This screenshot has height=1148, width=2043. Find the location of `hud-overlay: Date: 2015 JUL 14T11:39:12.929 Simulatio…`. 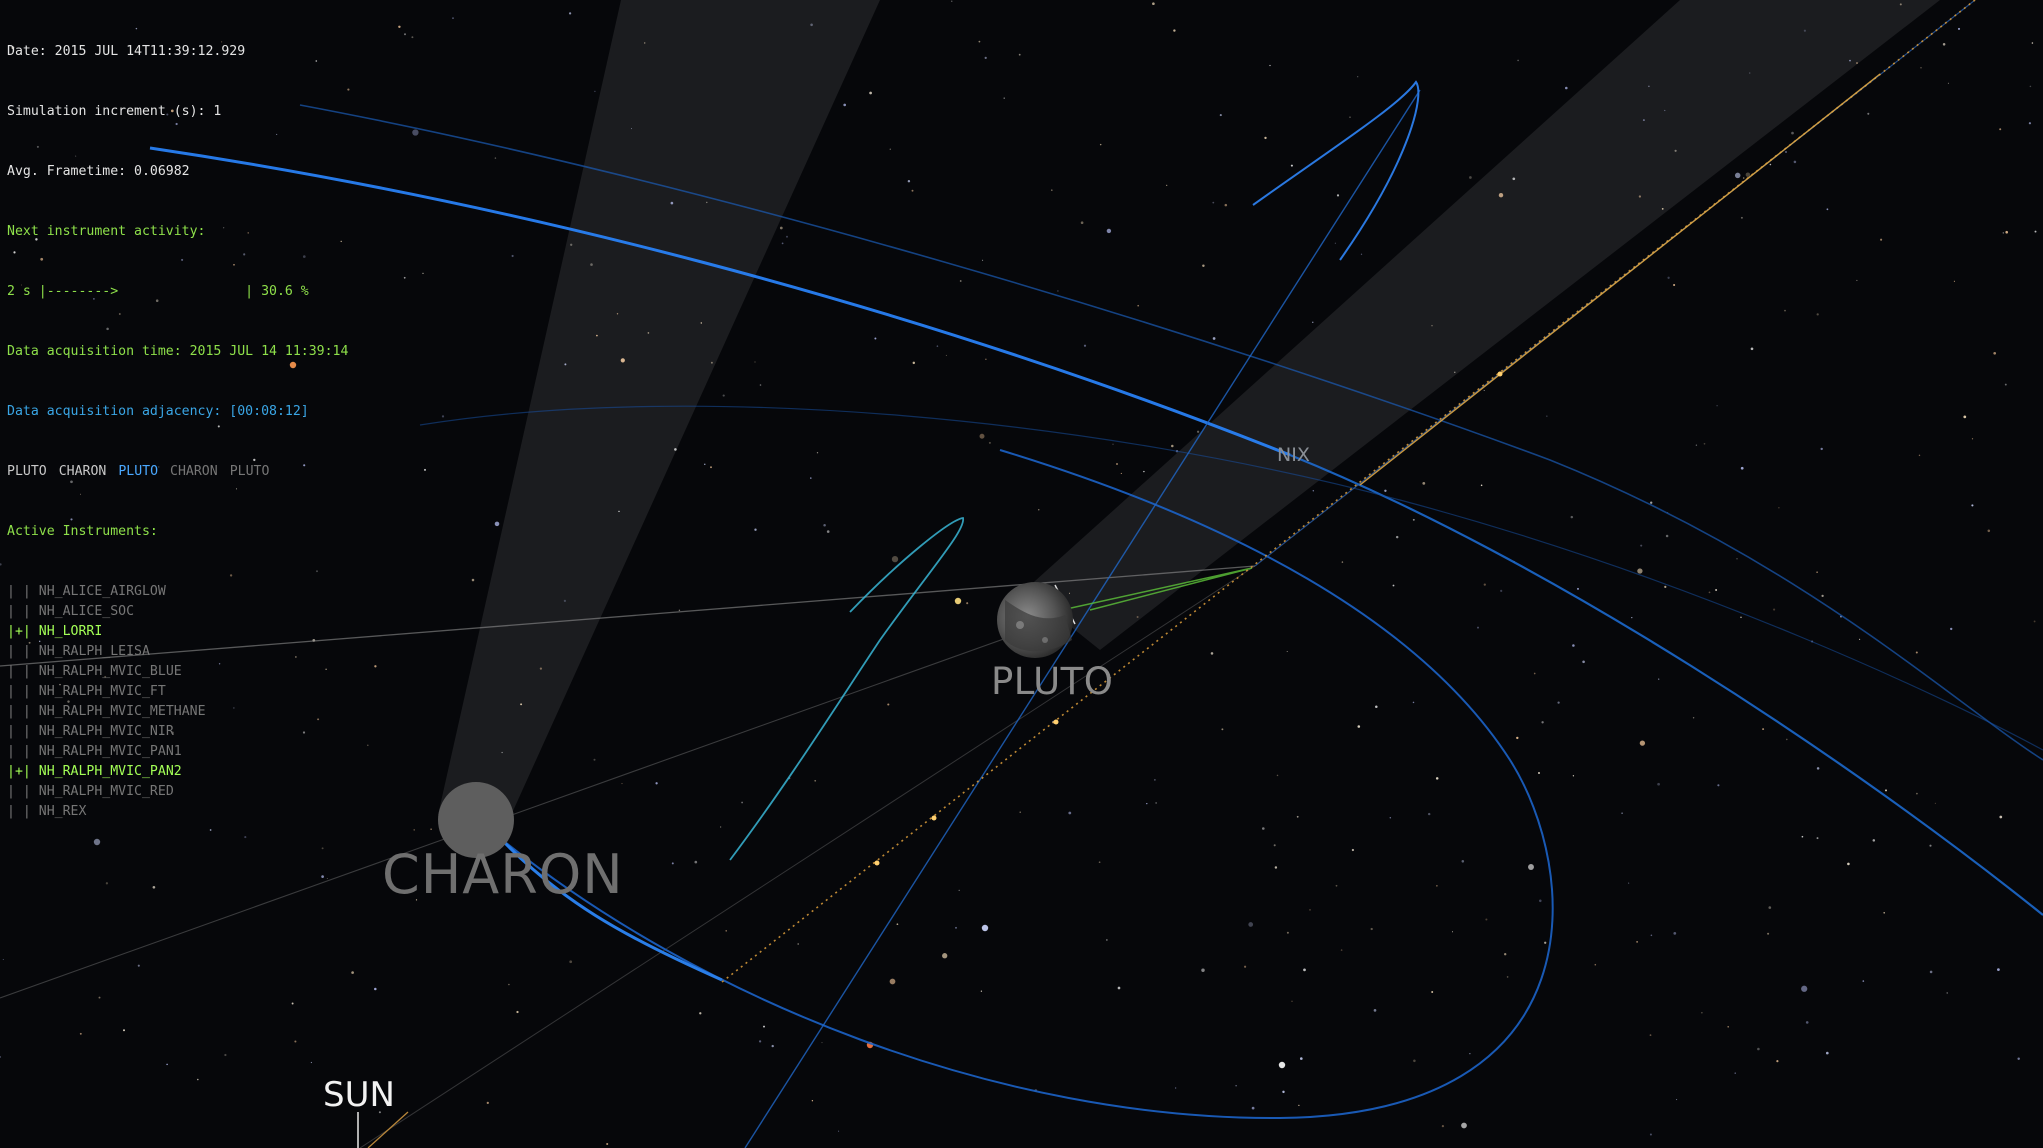

hud-overlay: Date: 2015 JUL 14T11:39:12.929 Simulatio… is located at coordinates (177, 432).